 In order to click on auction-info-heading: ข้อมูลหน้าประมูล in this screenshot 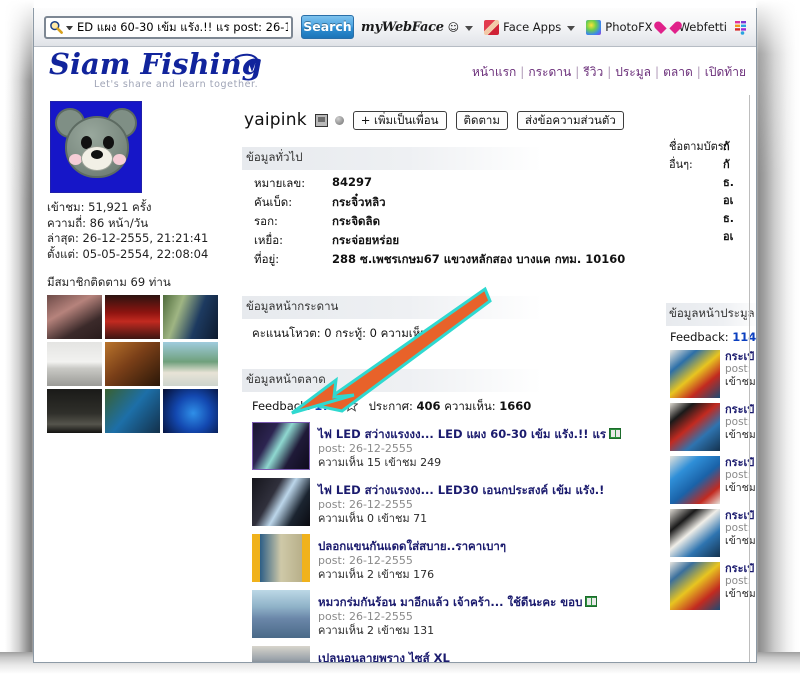, I will do `click(711, 314)`.